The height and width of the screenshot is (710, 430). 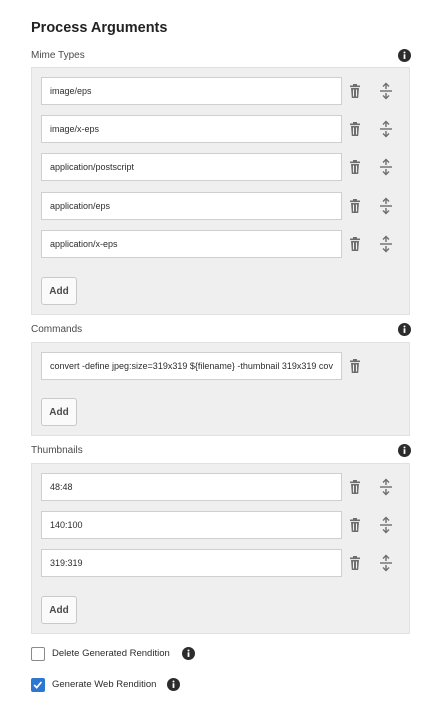 I want to click on delete-generated-rendition-checkbox, so click(x=38, y=654).